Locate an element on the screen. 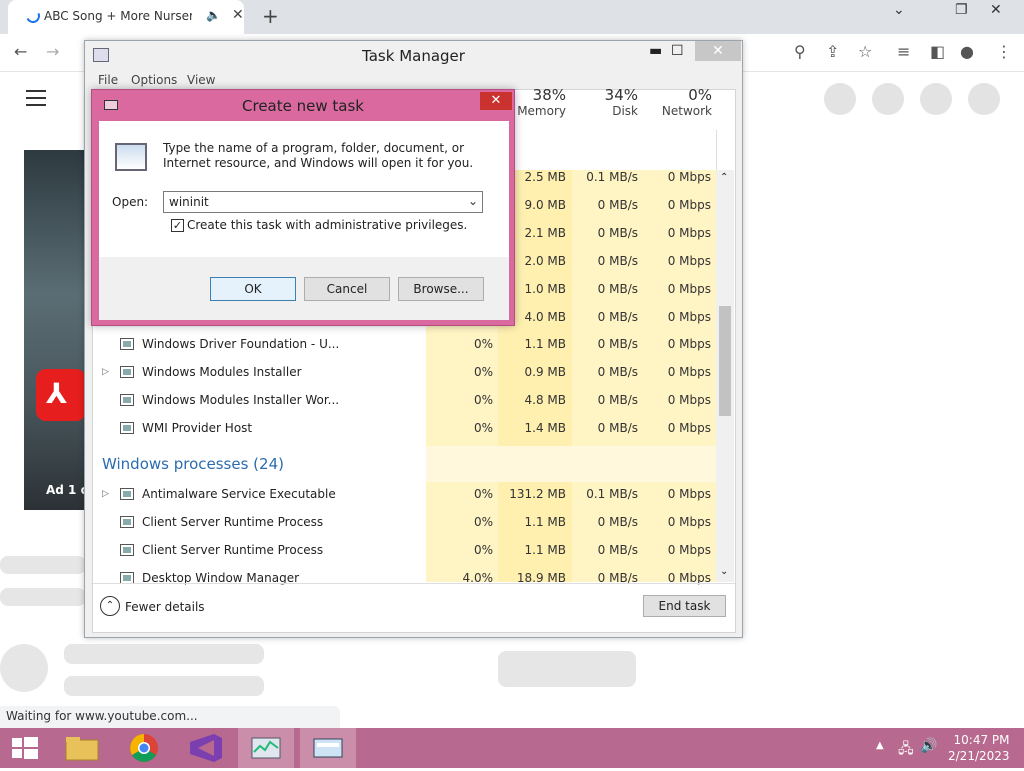  vertical-scrollbar: ⌃ ⌄ is located at coordinates (725, 376).